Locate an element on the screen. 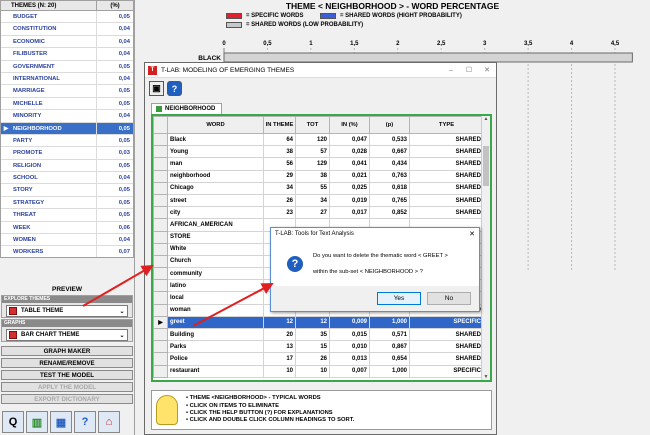  cell-in-theme: 56 is located at coordinates (279, 164).